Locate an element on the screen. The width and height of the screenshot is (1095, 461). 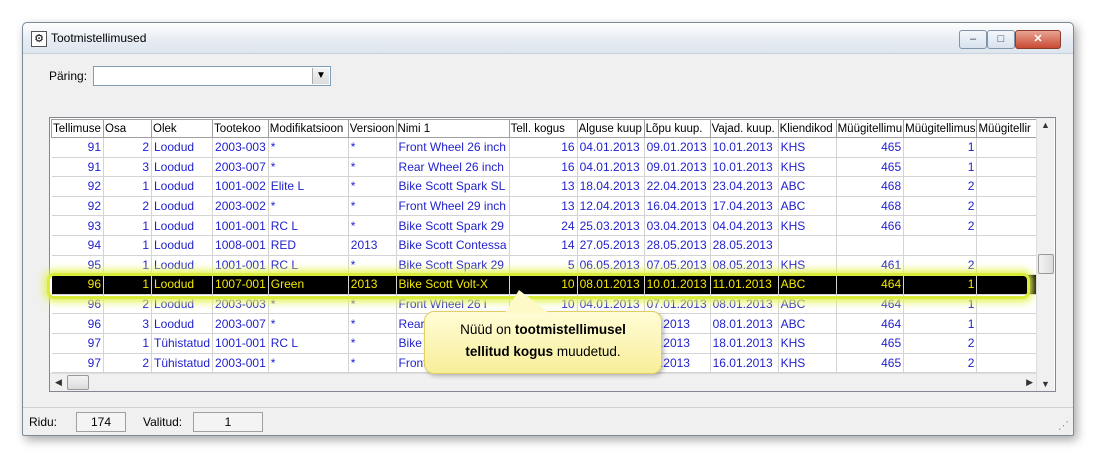
table-cell: 09.01.2013 is located at coordinates (677, 147).